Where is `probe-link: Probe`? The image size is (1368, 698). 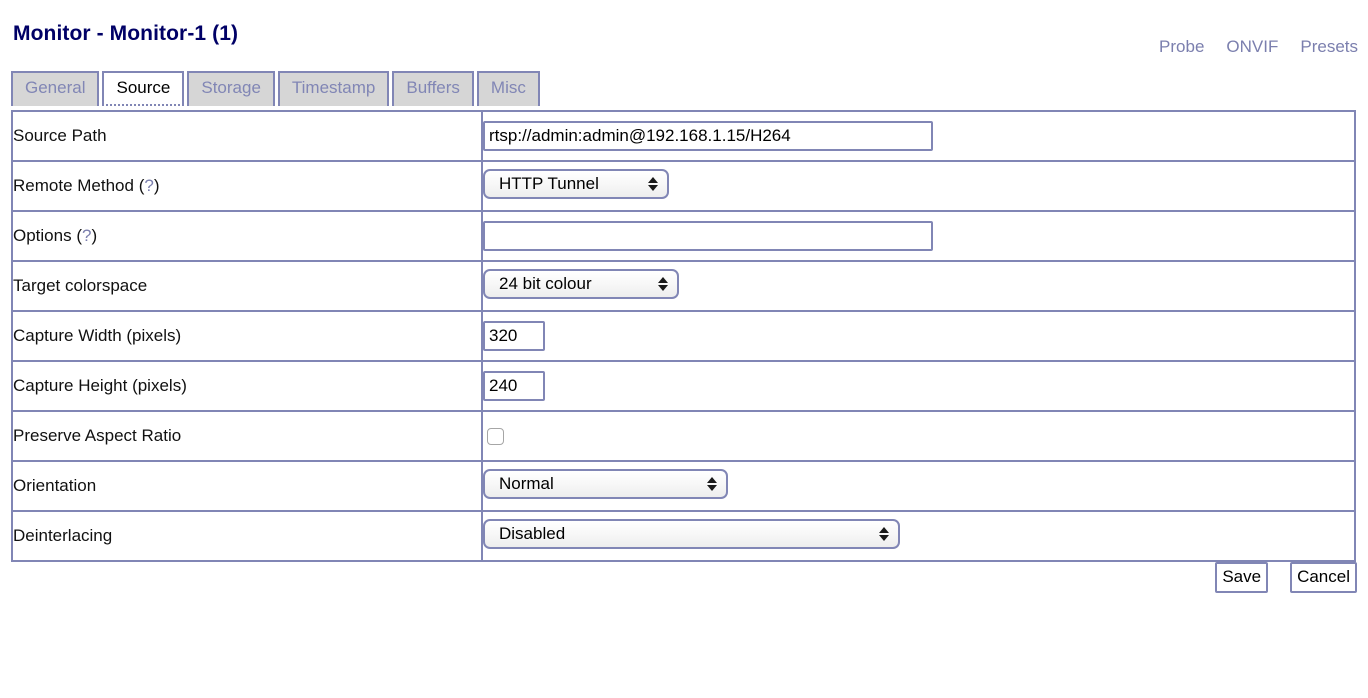 probe-link: Probe is located at coordinates (1181, 47).